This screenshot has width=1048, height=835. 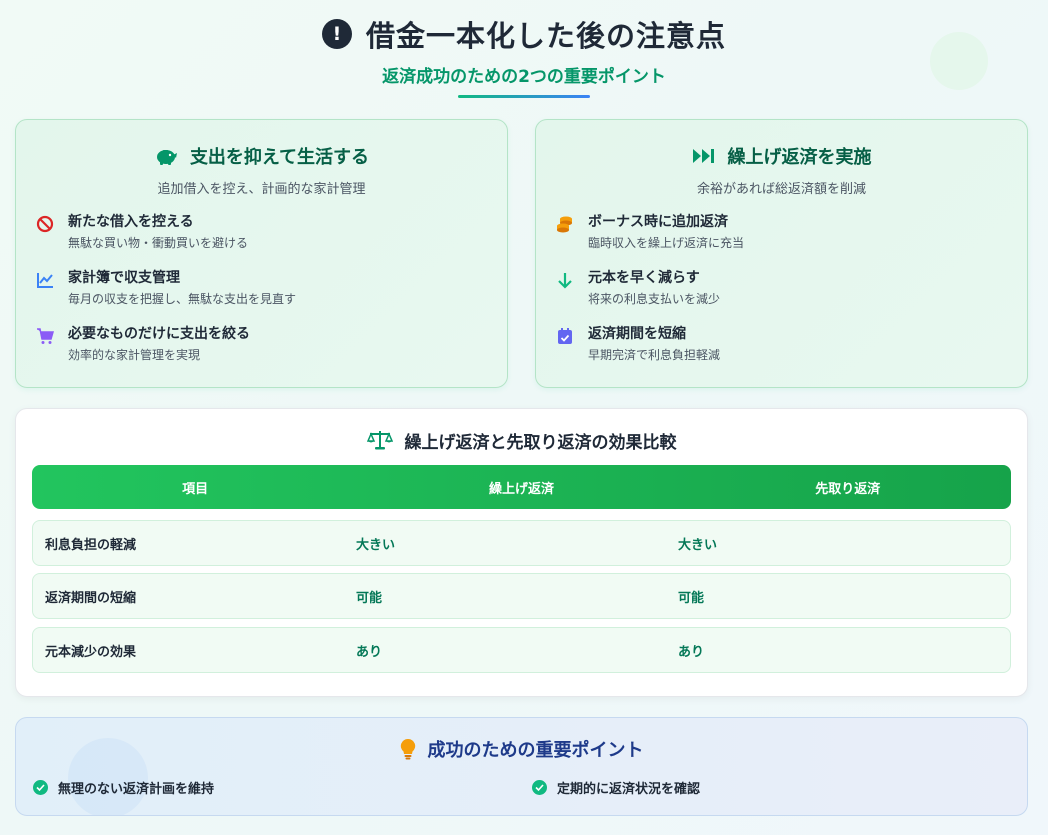 I want to click on list-item: 家計簿で収支管理 毎月の収支を把握し、無駄な支出を見直す, so click(x=271, y=297).